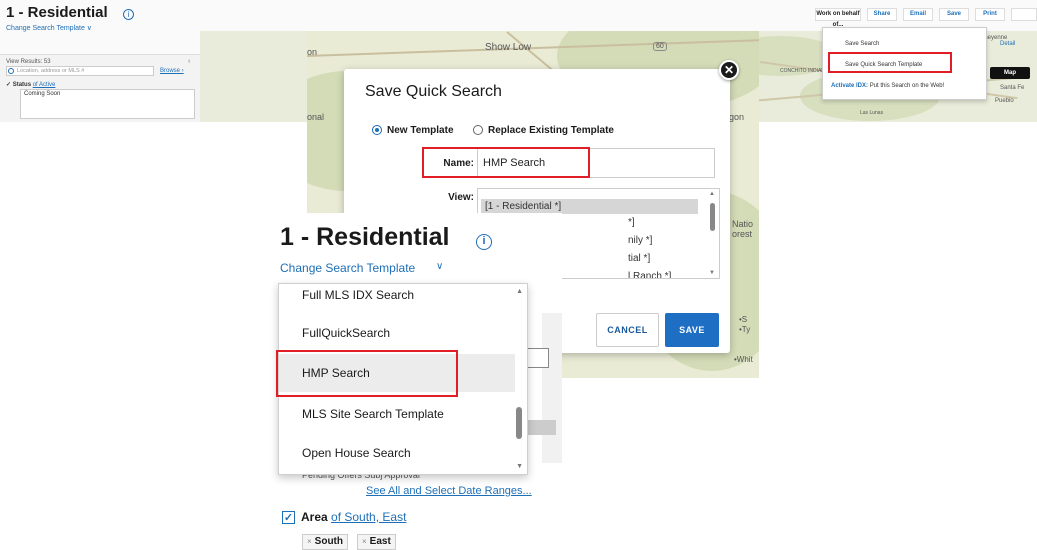 The width and height of the screenshot is (1037, 550). Describe the element at coordinates (745, 324) in the screenshot. I see `map-label: •S •Ty` at that location.